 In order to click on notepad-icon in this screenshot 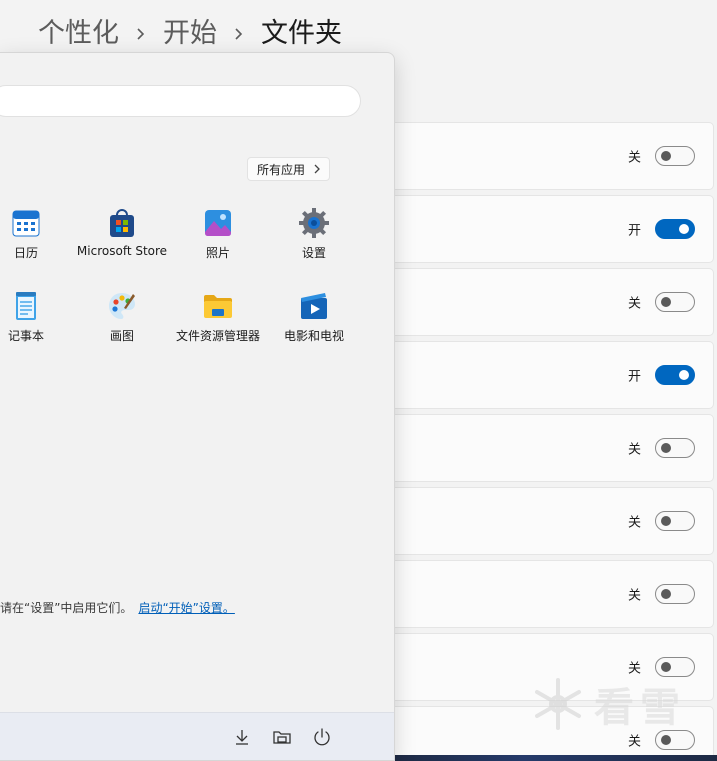, I will do `click(26, 306)`.